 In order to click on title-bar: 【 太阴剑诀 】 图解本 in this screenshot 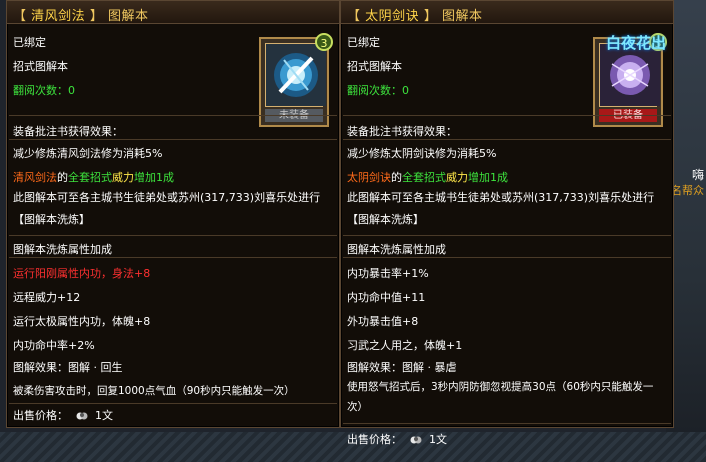, I will do `click(507, 12)`.